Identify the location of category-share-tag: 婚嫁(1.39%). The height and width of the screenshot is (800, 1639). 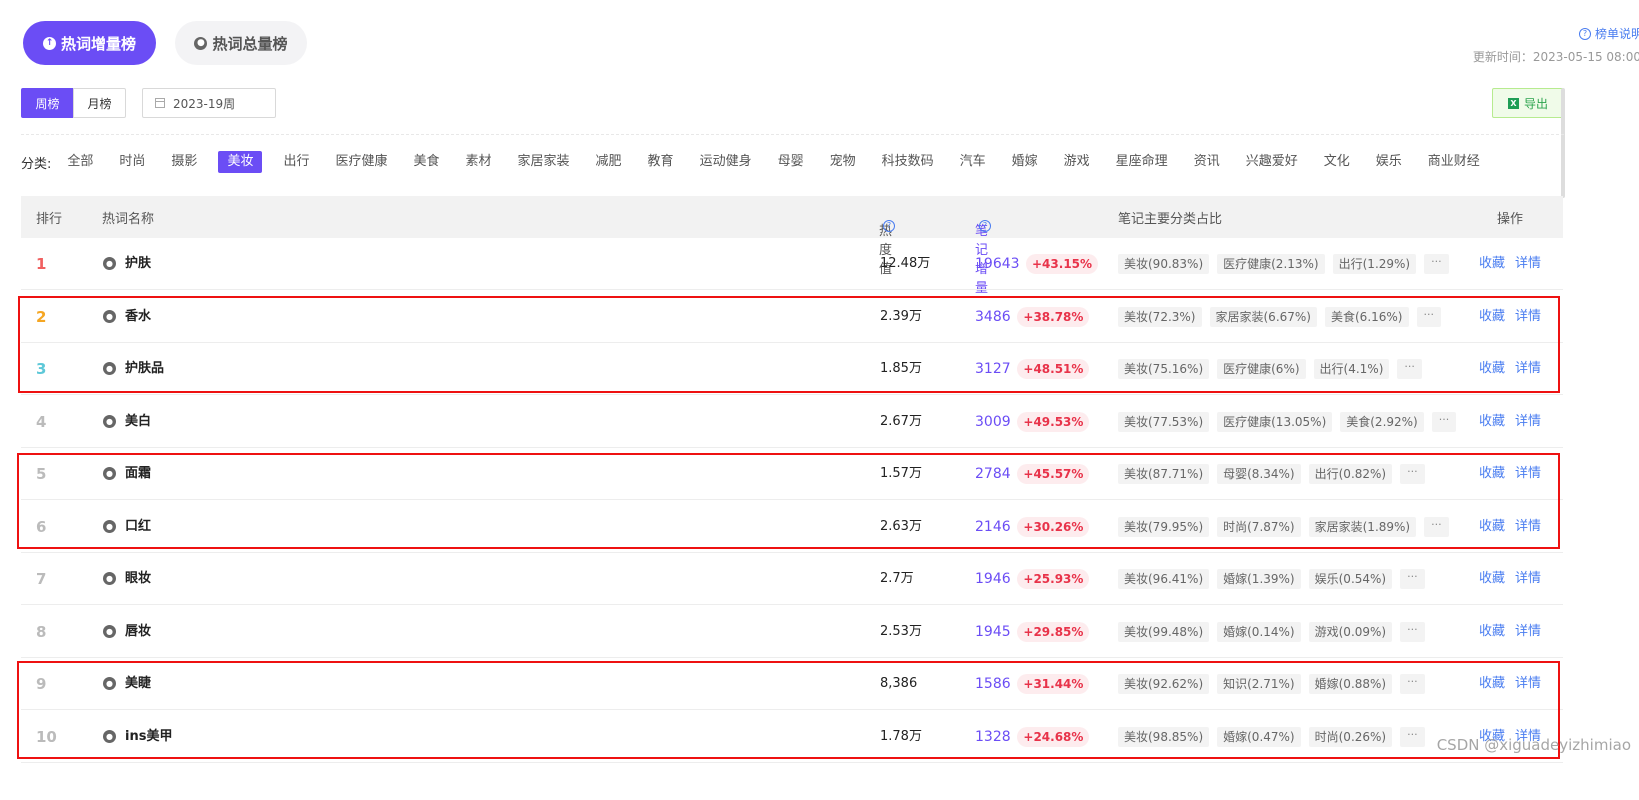
(1259, 579).